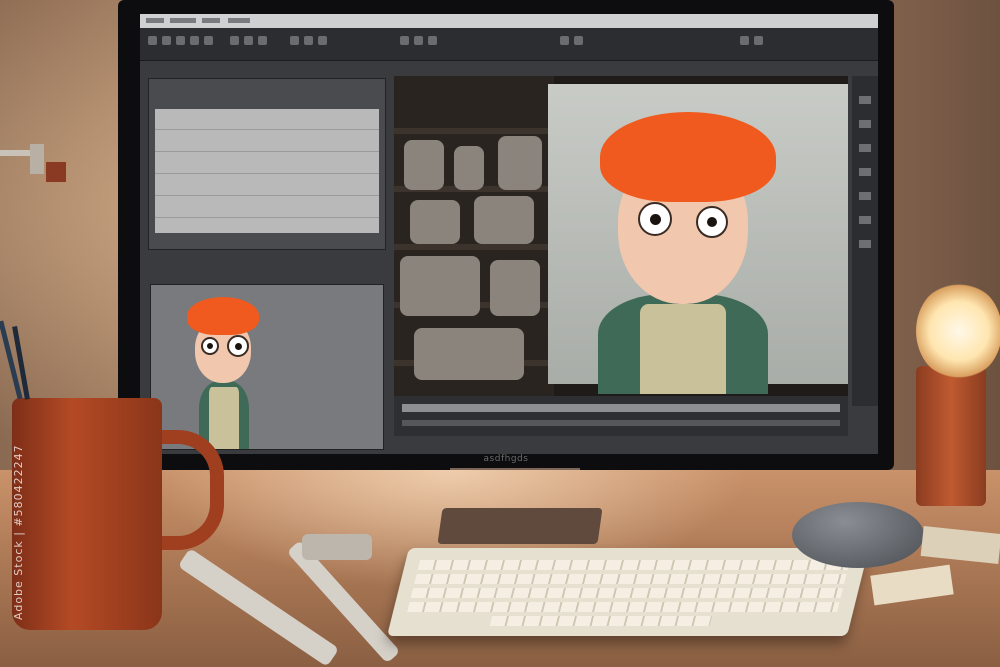 This screenshot has height=667, width=1000. Describe the element at coordinates (506, 459) in the screenshot. I see `monitor-brand-label: asdfhgds` at that location.